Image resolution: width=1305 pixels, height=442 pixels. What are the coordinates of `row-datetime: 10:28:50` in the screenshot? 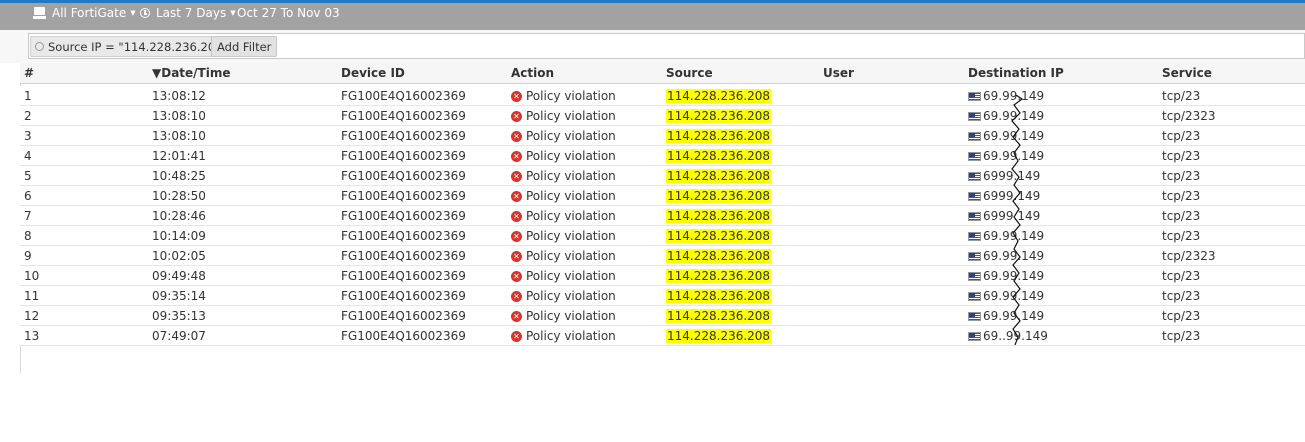 It's located at (179, 196).